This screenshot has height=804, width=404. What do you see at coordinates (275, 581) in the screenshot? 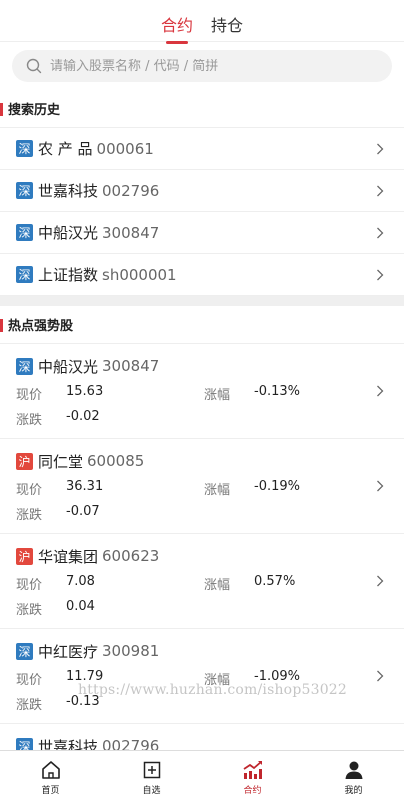
I see `change-pct-value: 0.57%` at bounding box center [275, 581].